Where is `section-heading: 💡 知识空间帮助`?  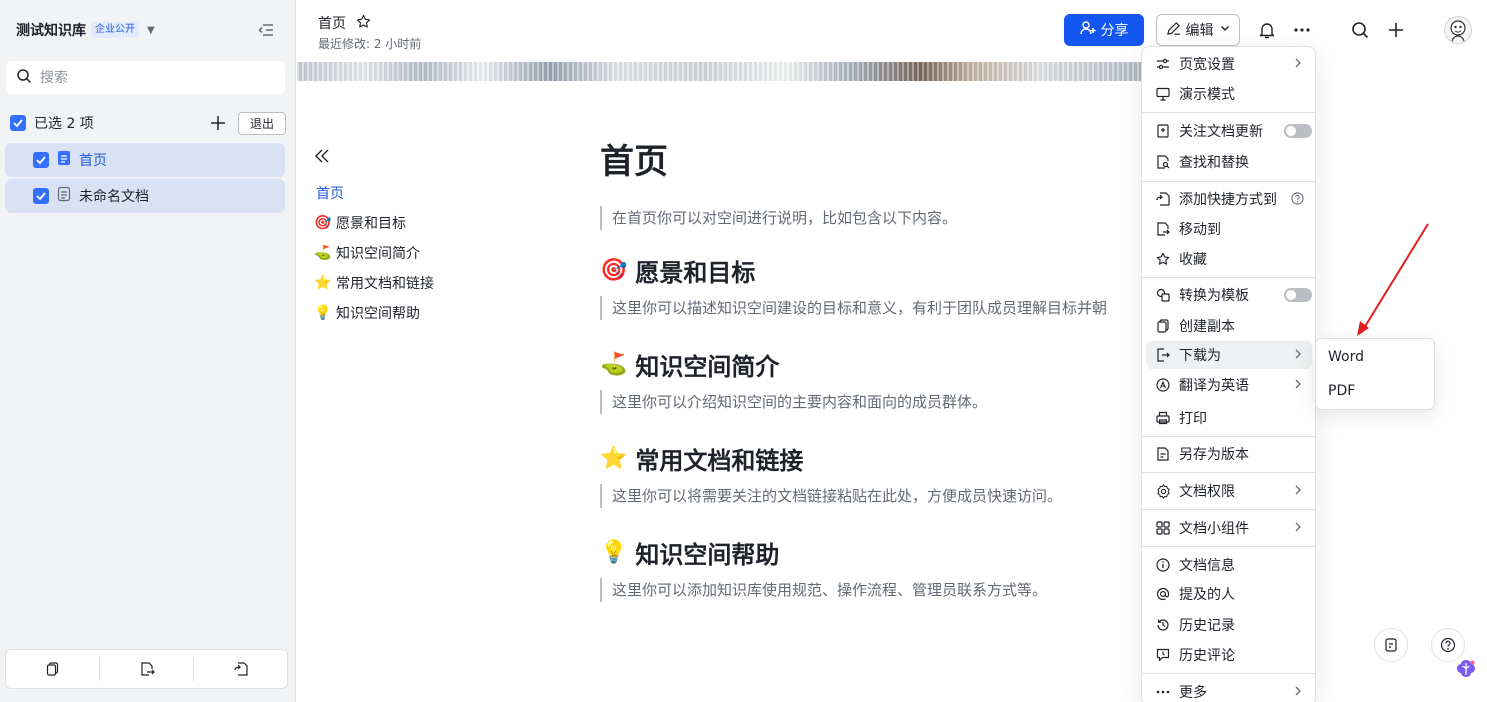 section-heading: 💡 知识空间帮助 is located at coordinates (870, 552).